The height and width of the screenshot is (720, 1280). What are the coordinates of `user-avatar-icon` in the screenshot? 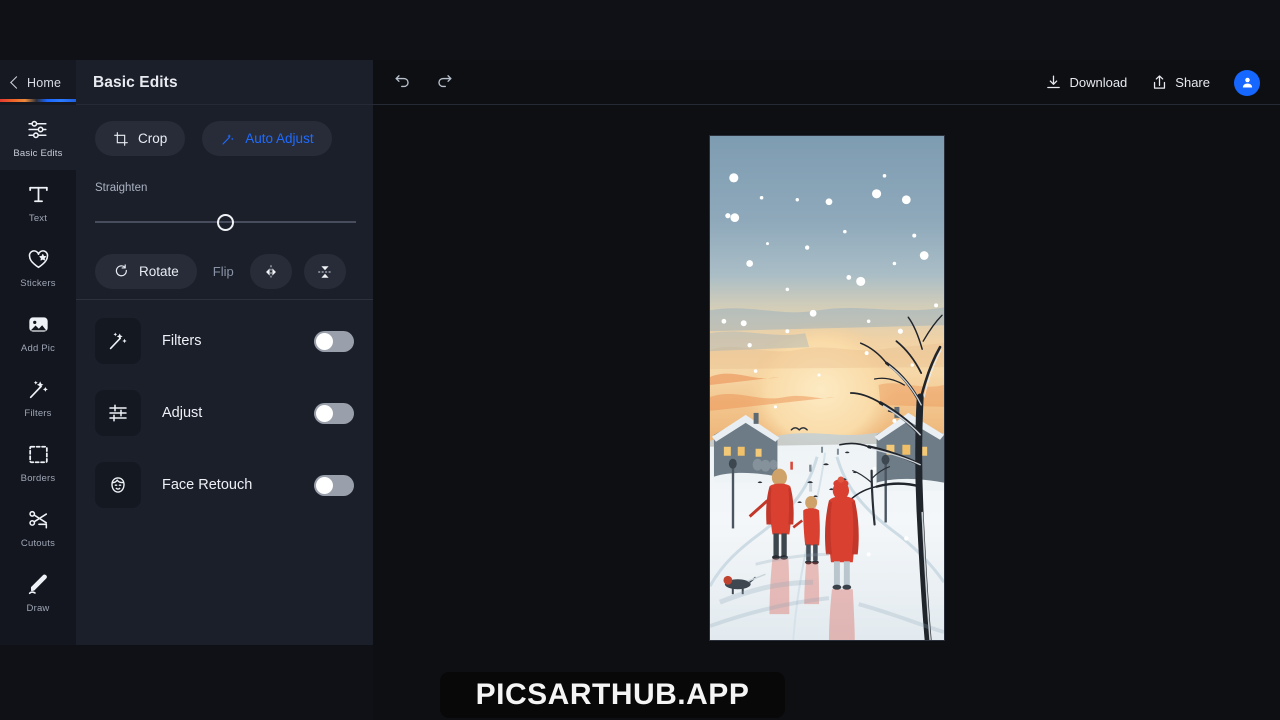 It's located at (1247, 82).